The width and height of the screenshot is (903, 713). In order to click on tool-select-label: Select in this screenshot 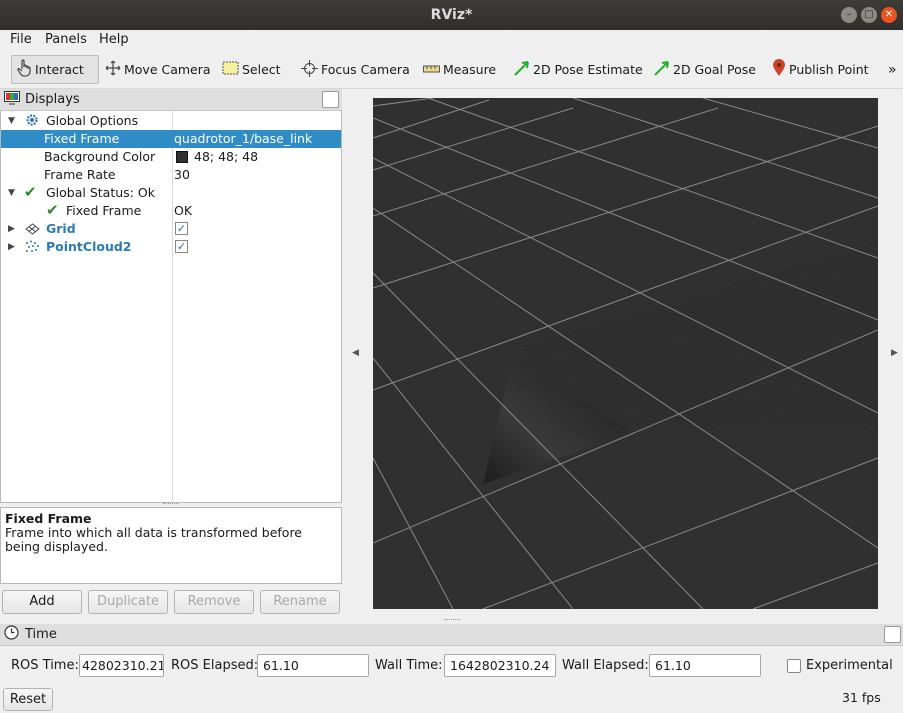, I will do `click(261, 69)`.